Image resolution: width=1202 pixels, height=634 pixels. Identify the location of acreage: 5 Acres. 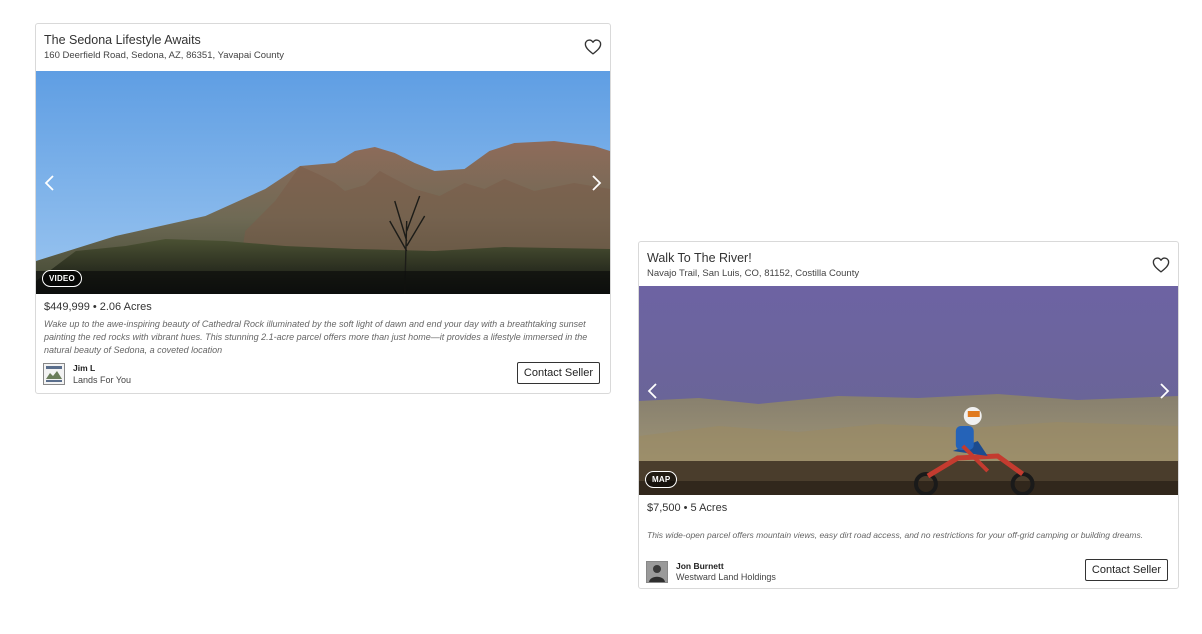
(709, 508).